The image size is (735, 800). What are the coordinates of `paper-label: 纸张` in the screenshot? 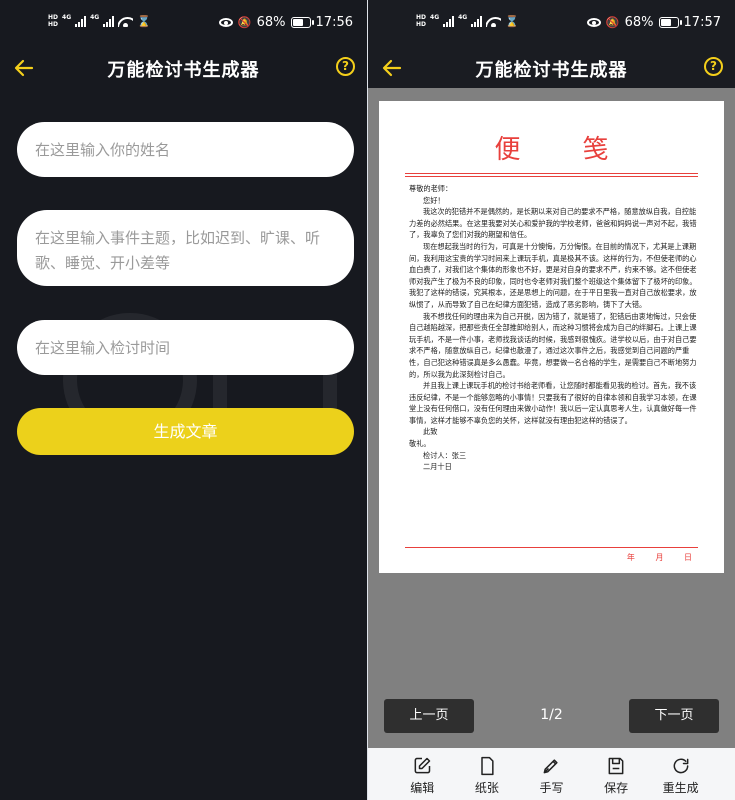 It's located at (486, 788).